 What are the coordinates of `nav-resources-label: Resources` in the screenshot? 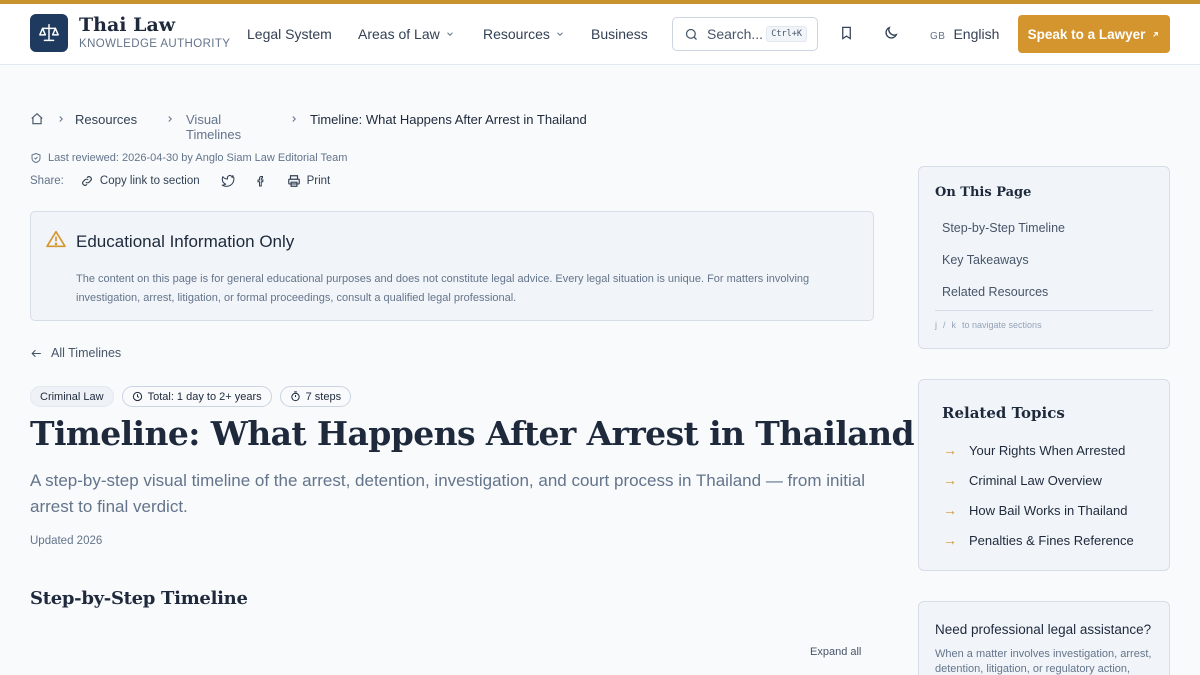 It's located at (516, 34).